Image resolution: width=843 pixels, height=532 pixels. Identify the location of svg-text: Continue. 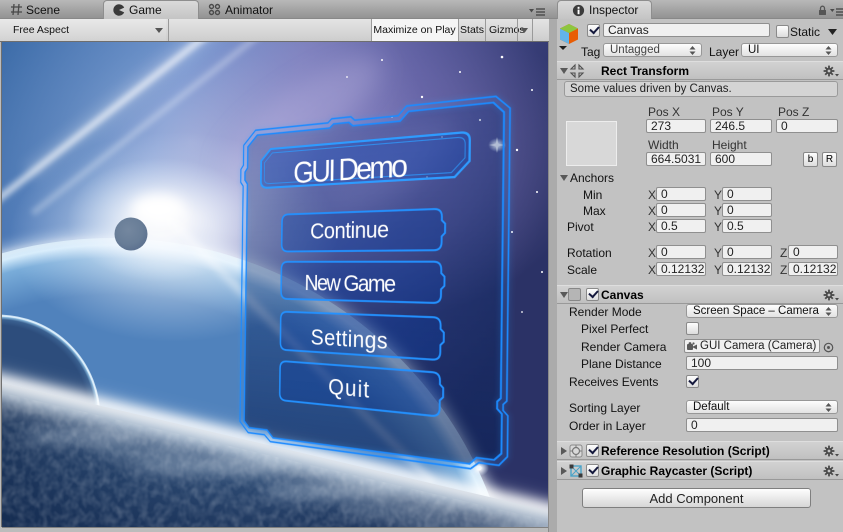
(349, 230).